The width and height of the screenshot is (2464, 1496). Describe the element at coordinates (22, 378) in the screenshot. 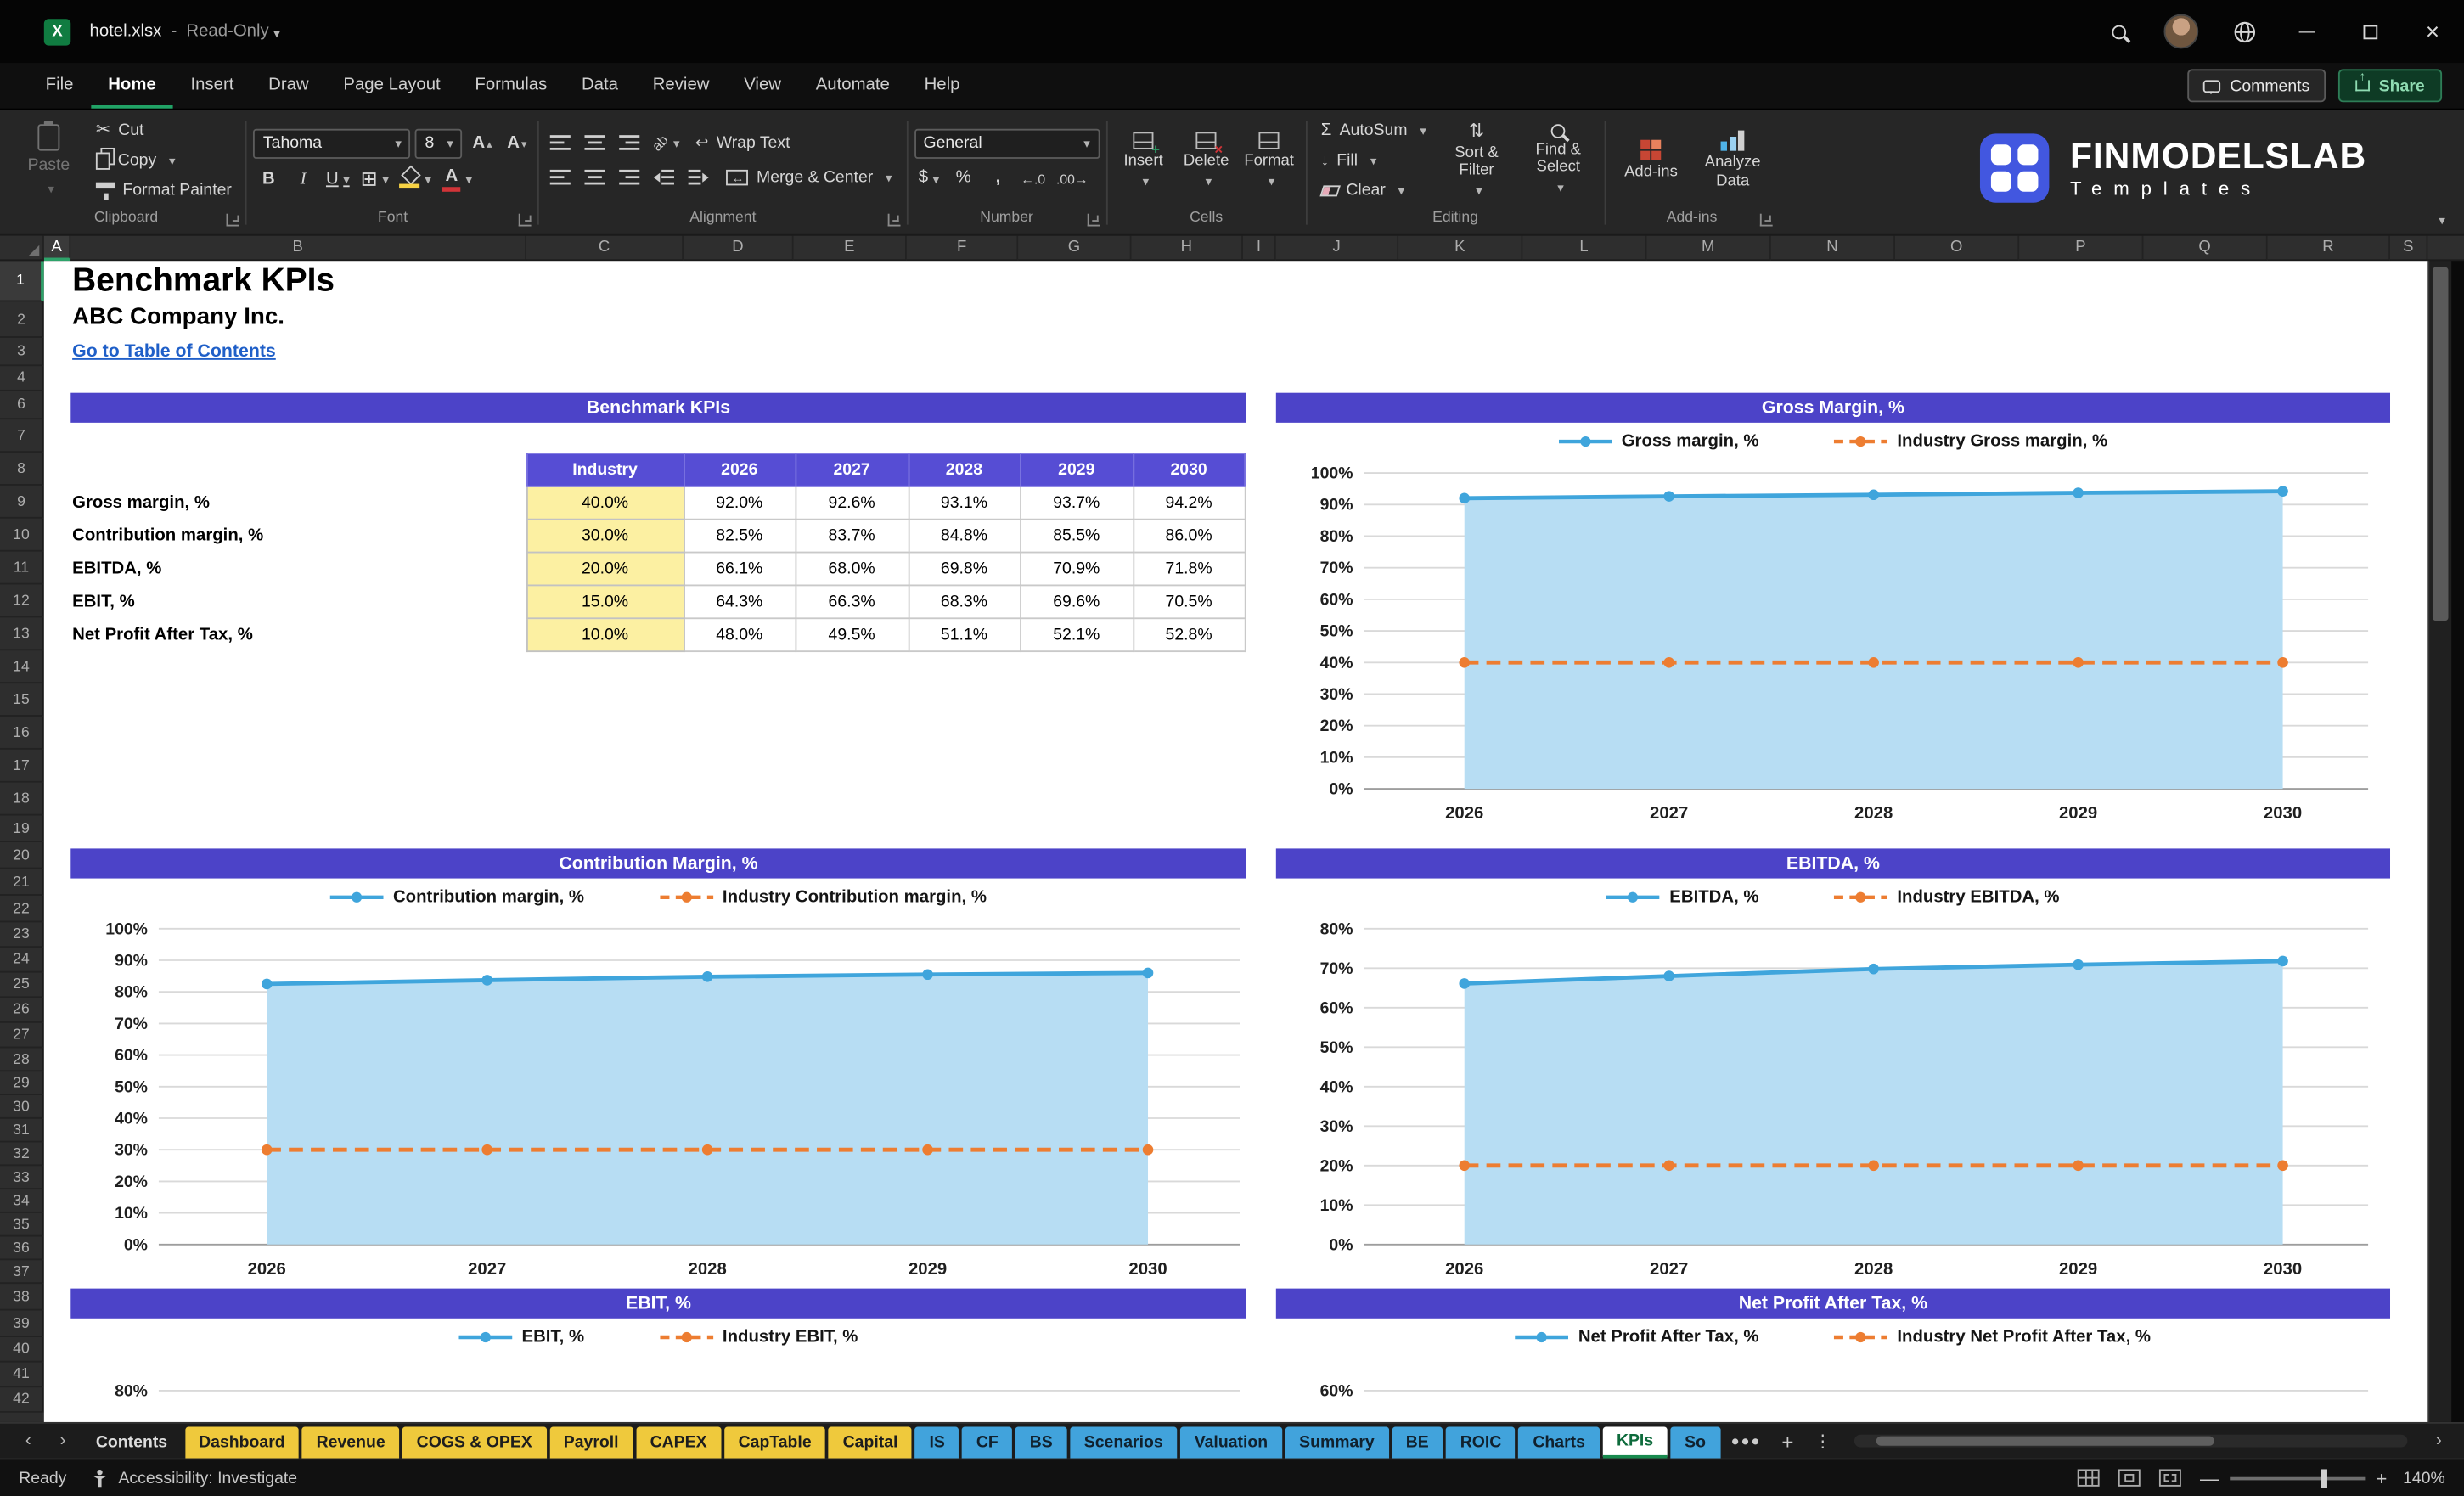

I see `row-header-4: 4` at that location.